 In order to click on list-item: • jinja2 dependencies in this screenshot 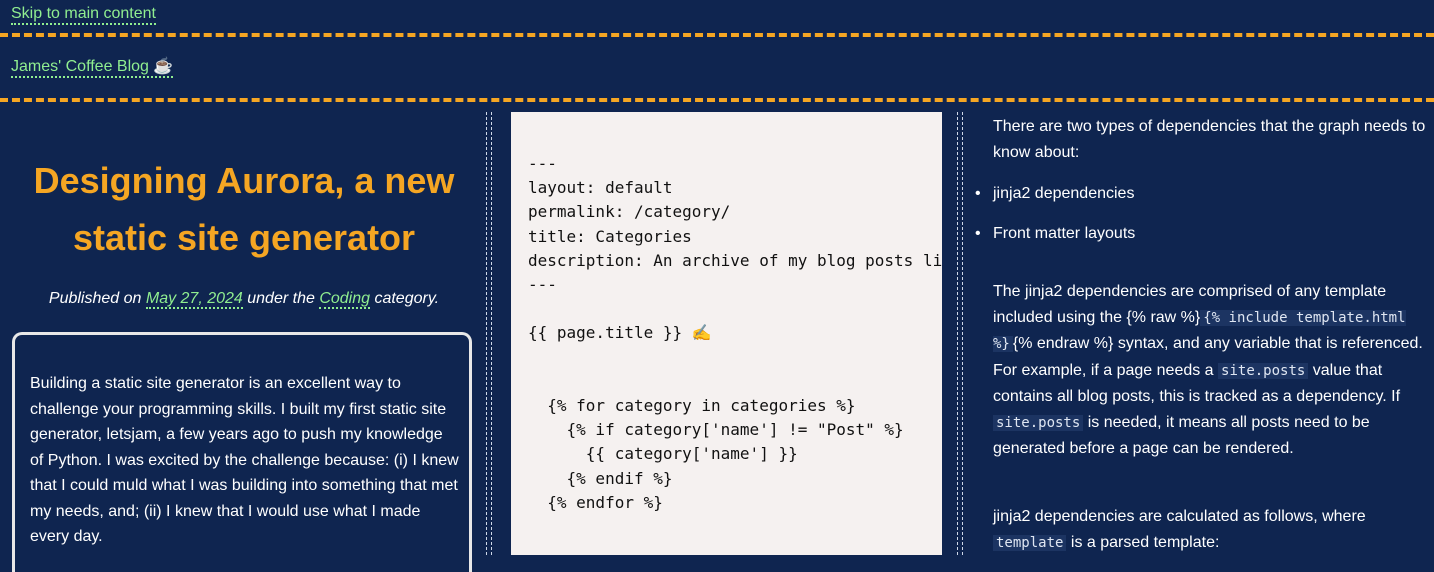, I will do `click(1055, 193)`.